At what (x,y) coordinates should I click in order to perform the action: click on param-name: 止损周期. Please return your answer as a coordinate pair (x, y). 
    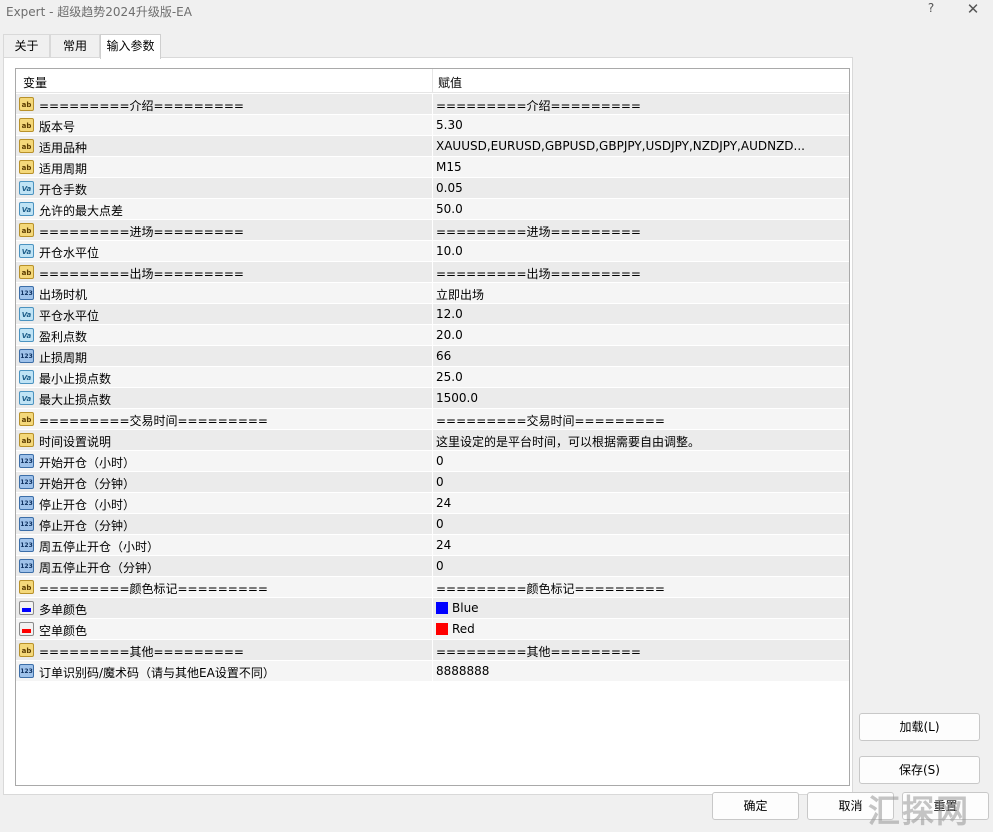
    Looking at the image, I should click on (63, 358).